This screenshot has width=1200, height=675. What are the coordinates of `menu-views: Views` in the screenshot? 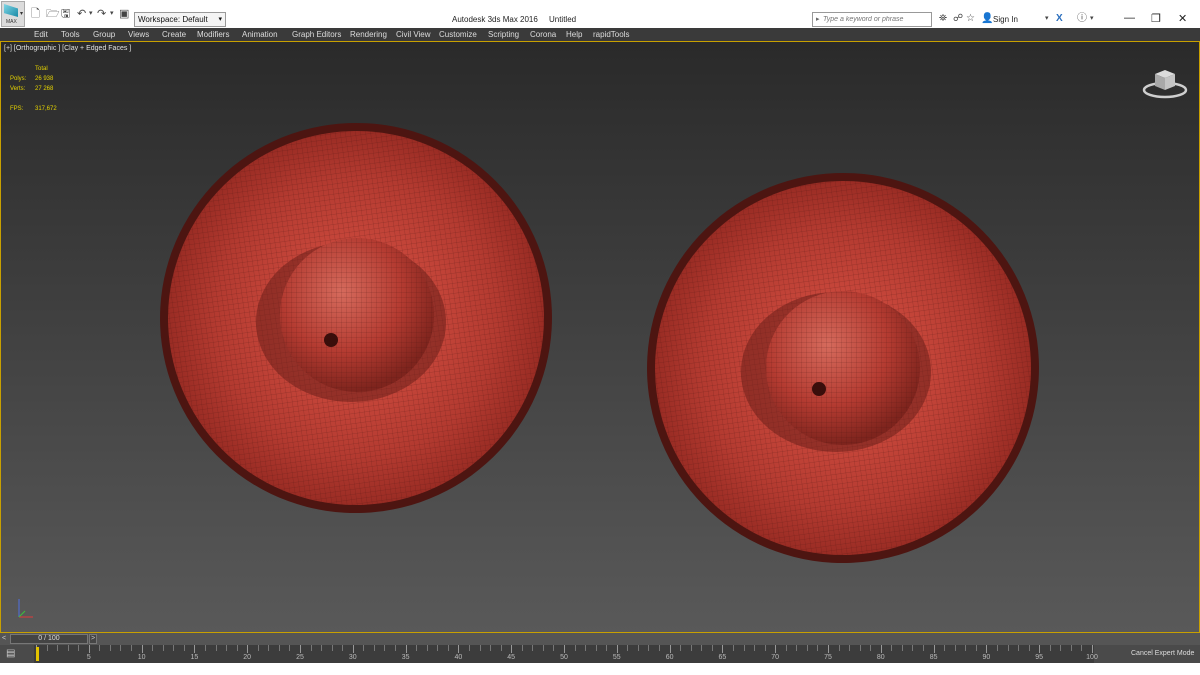 It's located at (138, 34).